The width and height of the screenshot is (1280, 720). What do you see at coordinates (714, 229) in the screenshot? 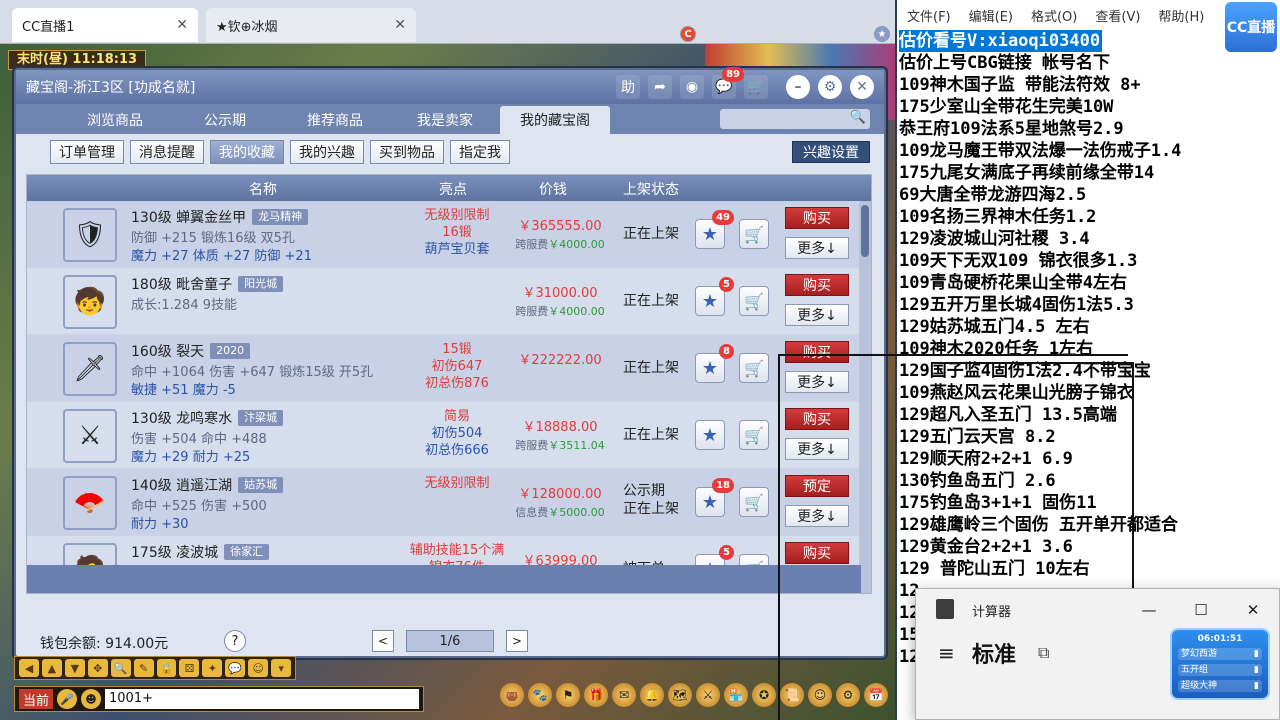
I see `favorite-button: ★ 49` at bounding box center [714, 229].